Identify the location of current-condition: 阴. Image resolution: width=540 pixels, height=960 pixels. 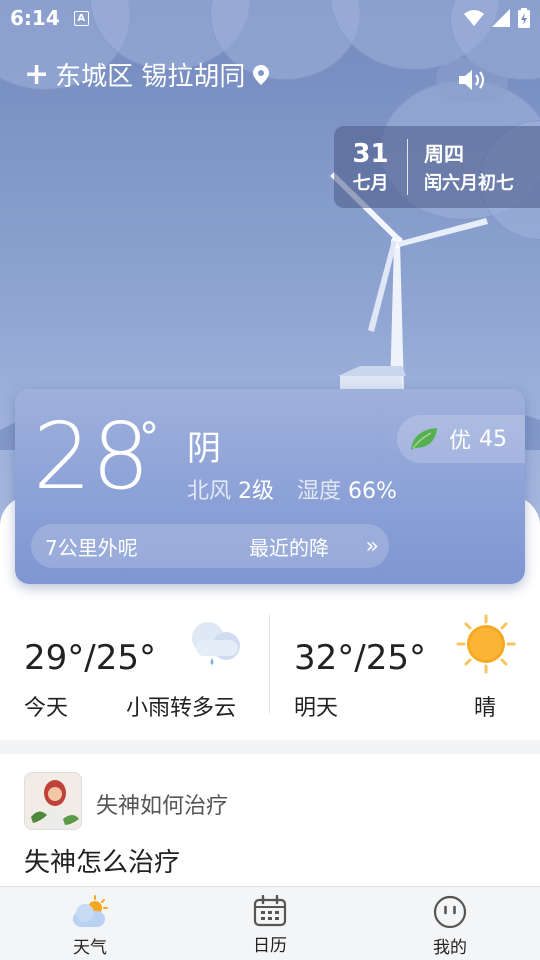
(204, 449).